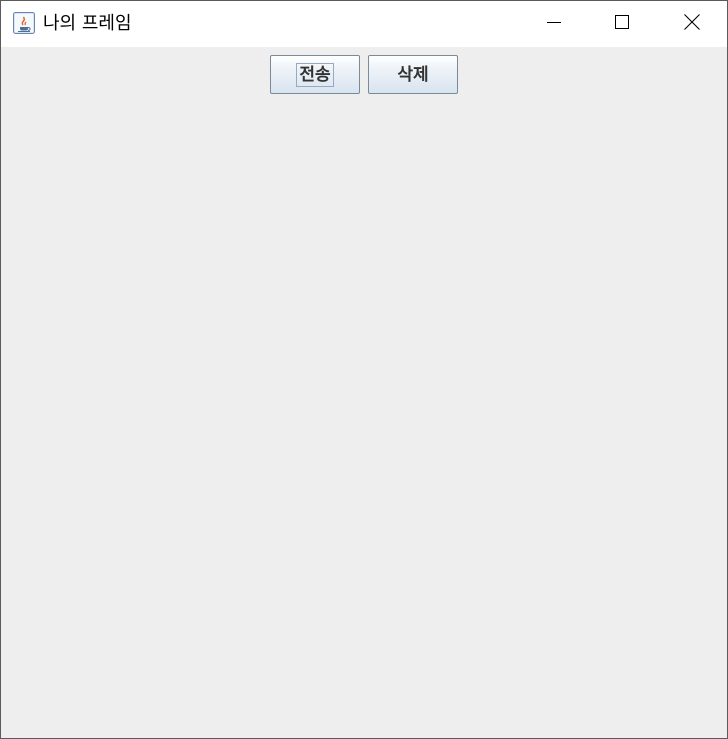 The image size is (728, 739). What do you see at coordinates (24, 23) in the screenshot?
I see `java-coffee-icon` at bounding box center [24, 23].